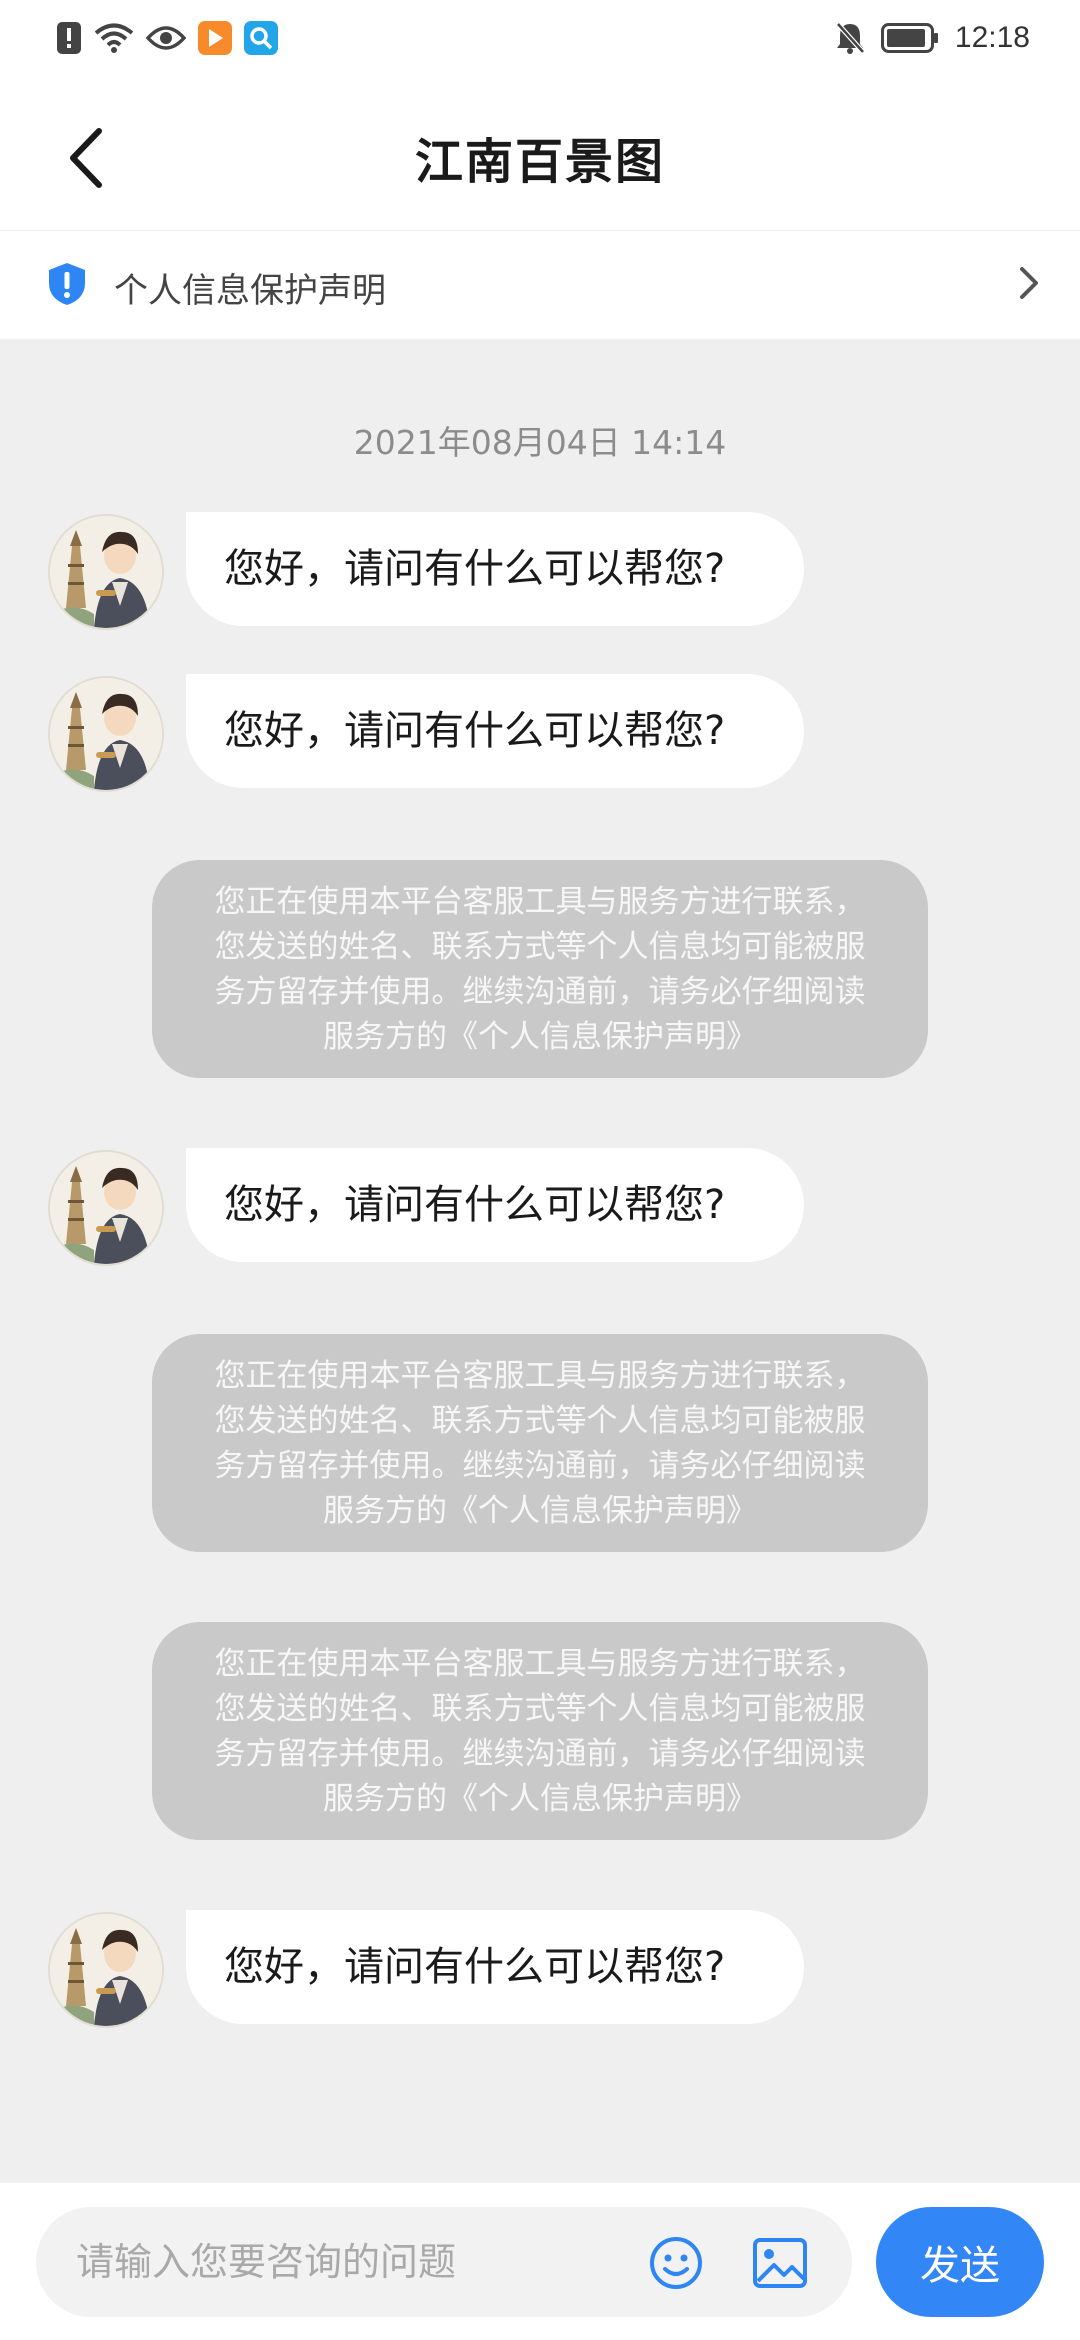 This screenshot has height=2340, width=1080. I want to click on image-icon, so click(780, 2263).